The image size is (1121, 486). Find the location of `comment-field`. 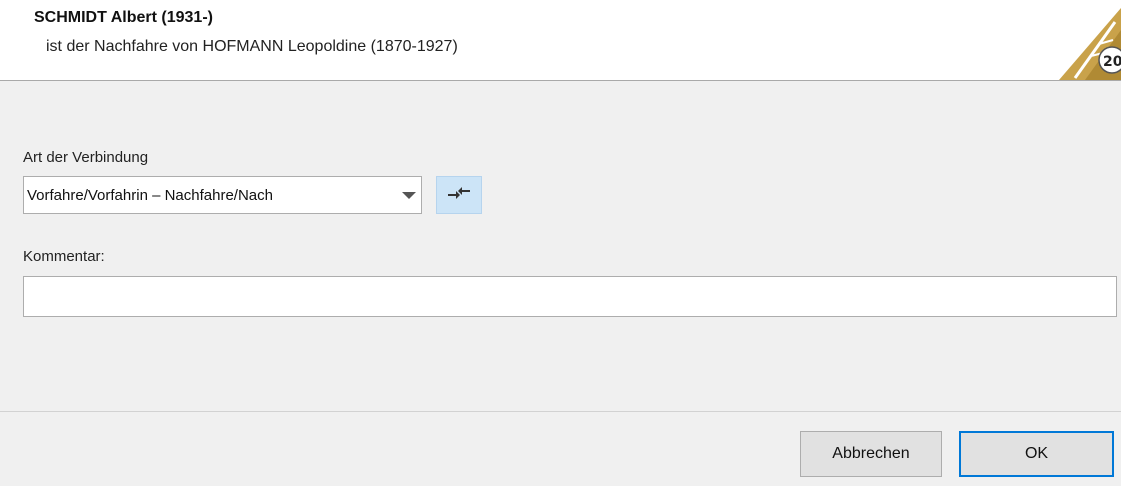

comment-field is located at coordinates (570, 296).